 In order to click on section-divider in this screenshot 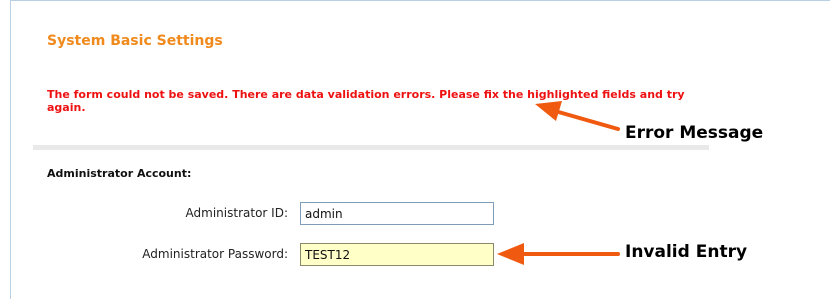, I will do `click(371, 147)`.